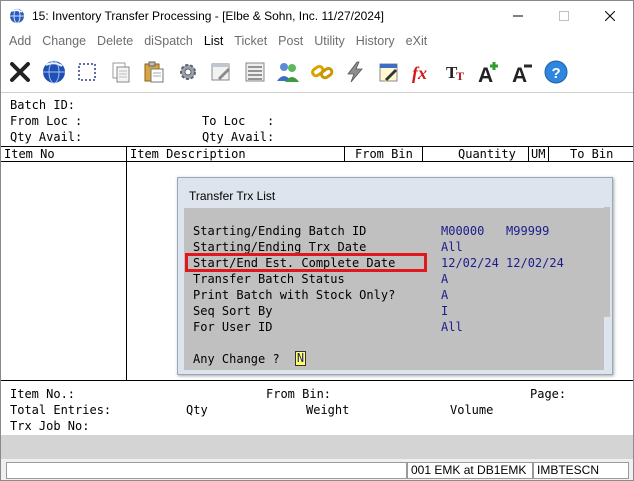 The height and width of the screenshot is (481, 634). I want to click on option-value: 12/02/24 12/02/24, so click(502, 263).